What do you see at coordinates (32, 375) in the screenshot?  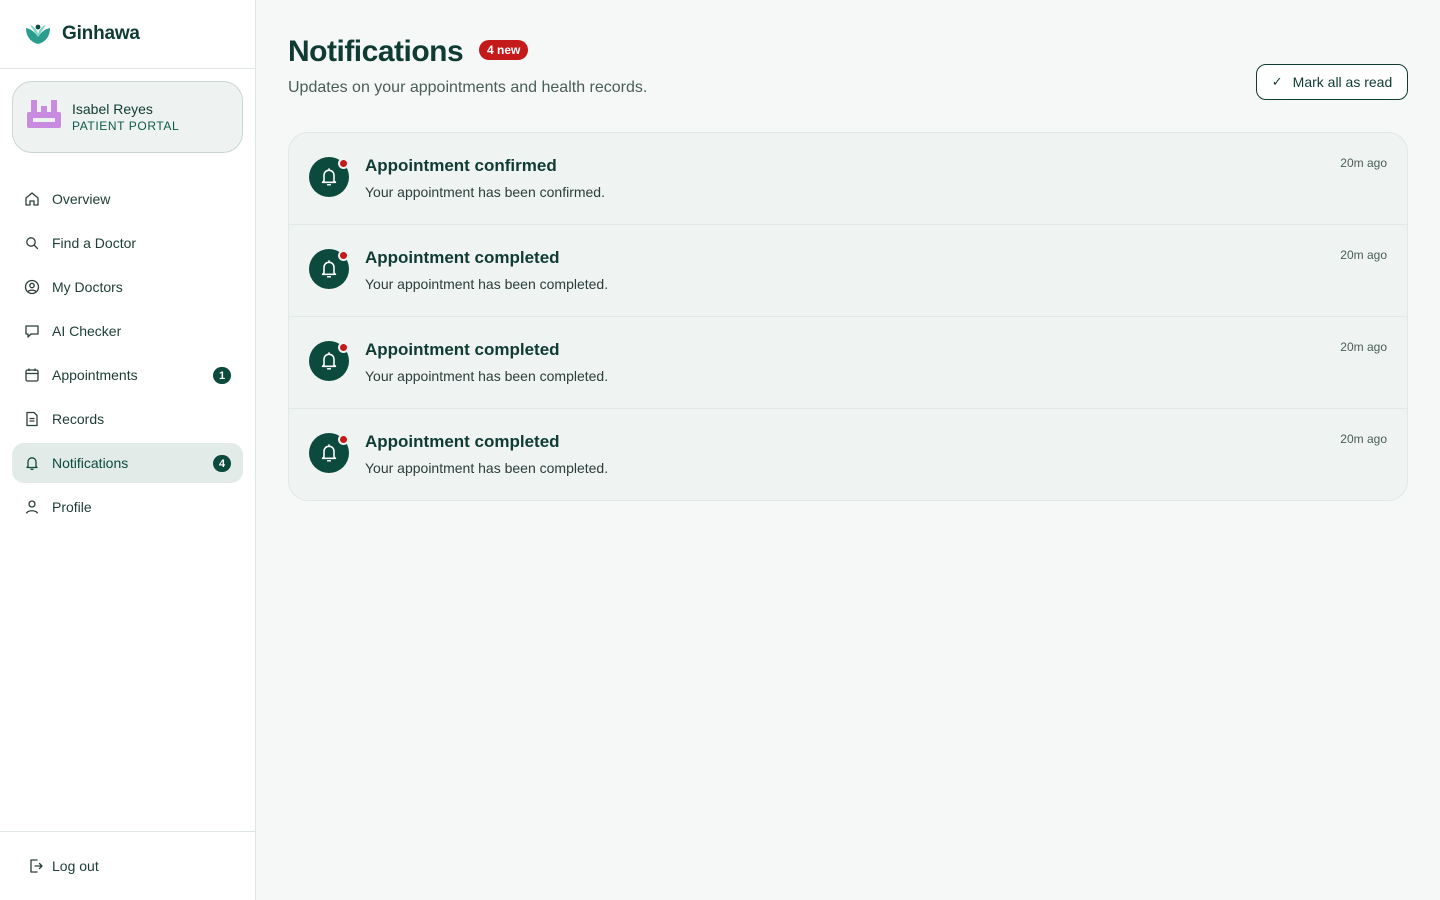 I see `calendar-icon` at bounding box center [32, 375].